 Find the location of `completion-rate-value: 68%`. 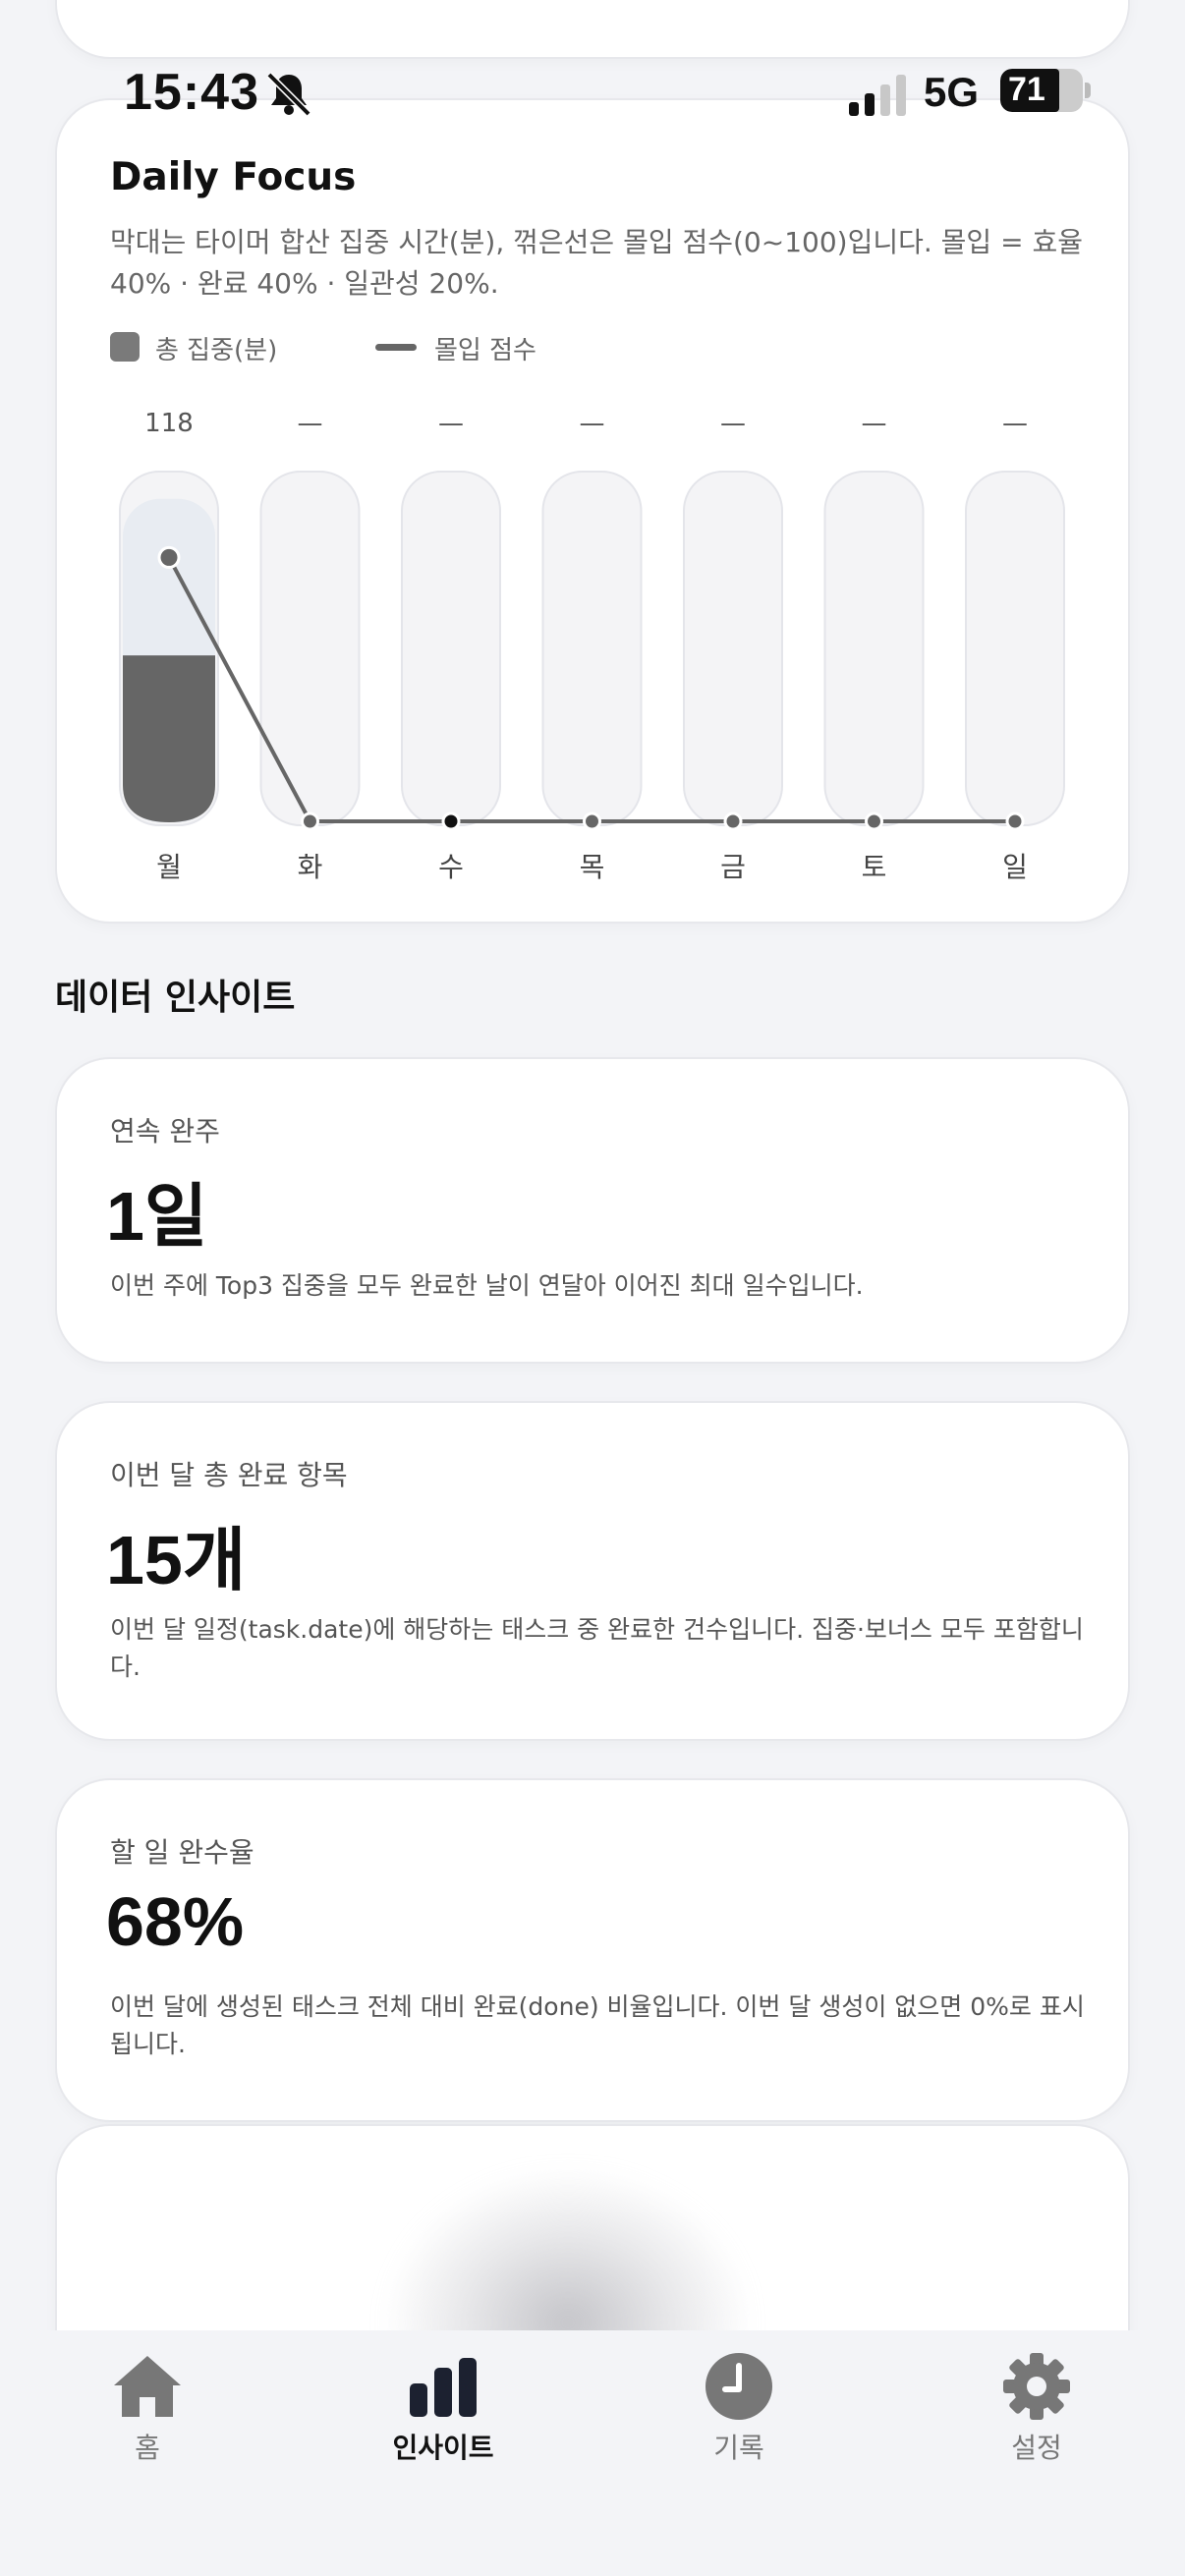

completion-rate-value: 68% is located at coordinates (176, 1921).